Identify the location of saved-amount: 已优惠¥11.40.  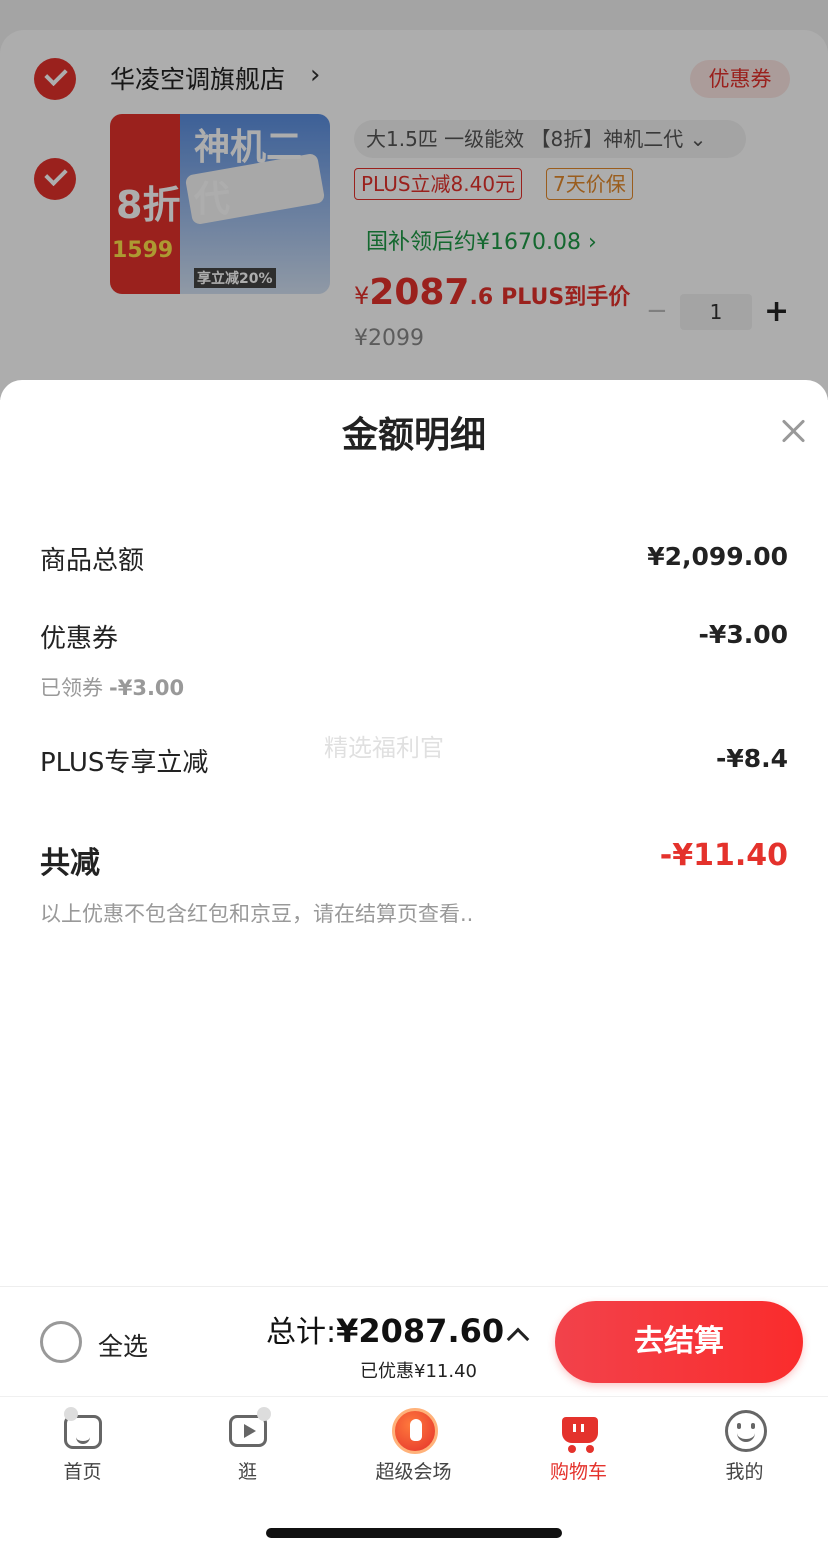
(418, 1371).